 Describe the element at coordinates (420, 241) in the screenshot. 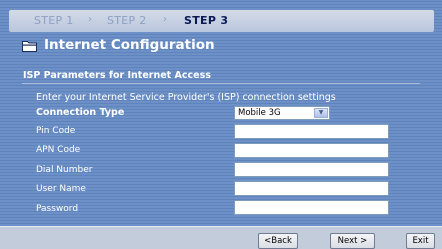

I see `exit-button: Exit` at that location.